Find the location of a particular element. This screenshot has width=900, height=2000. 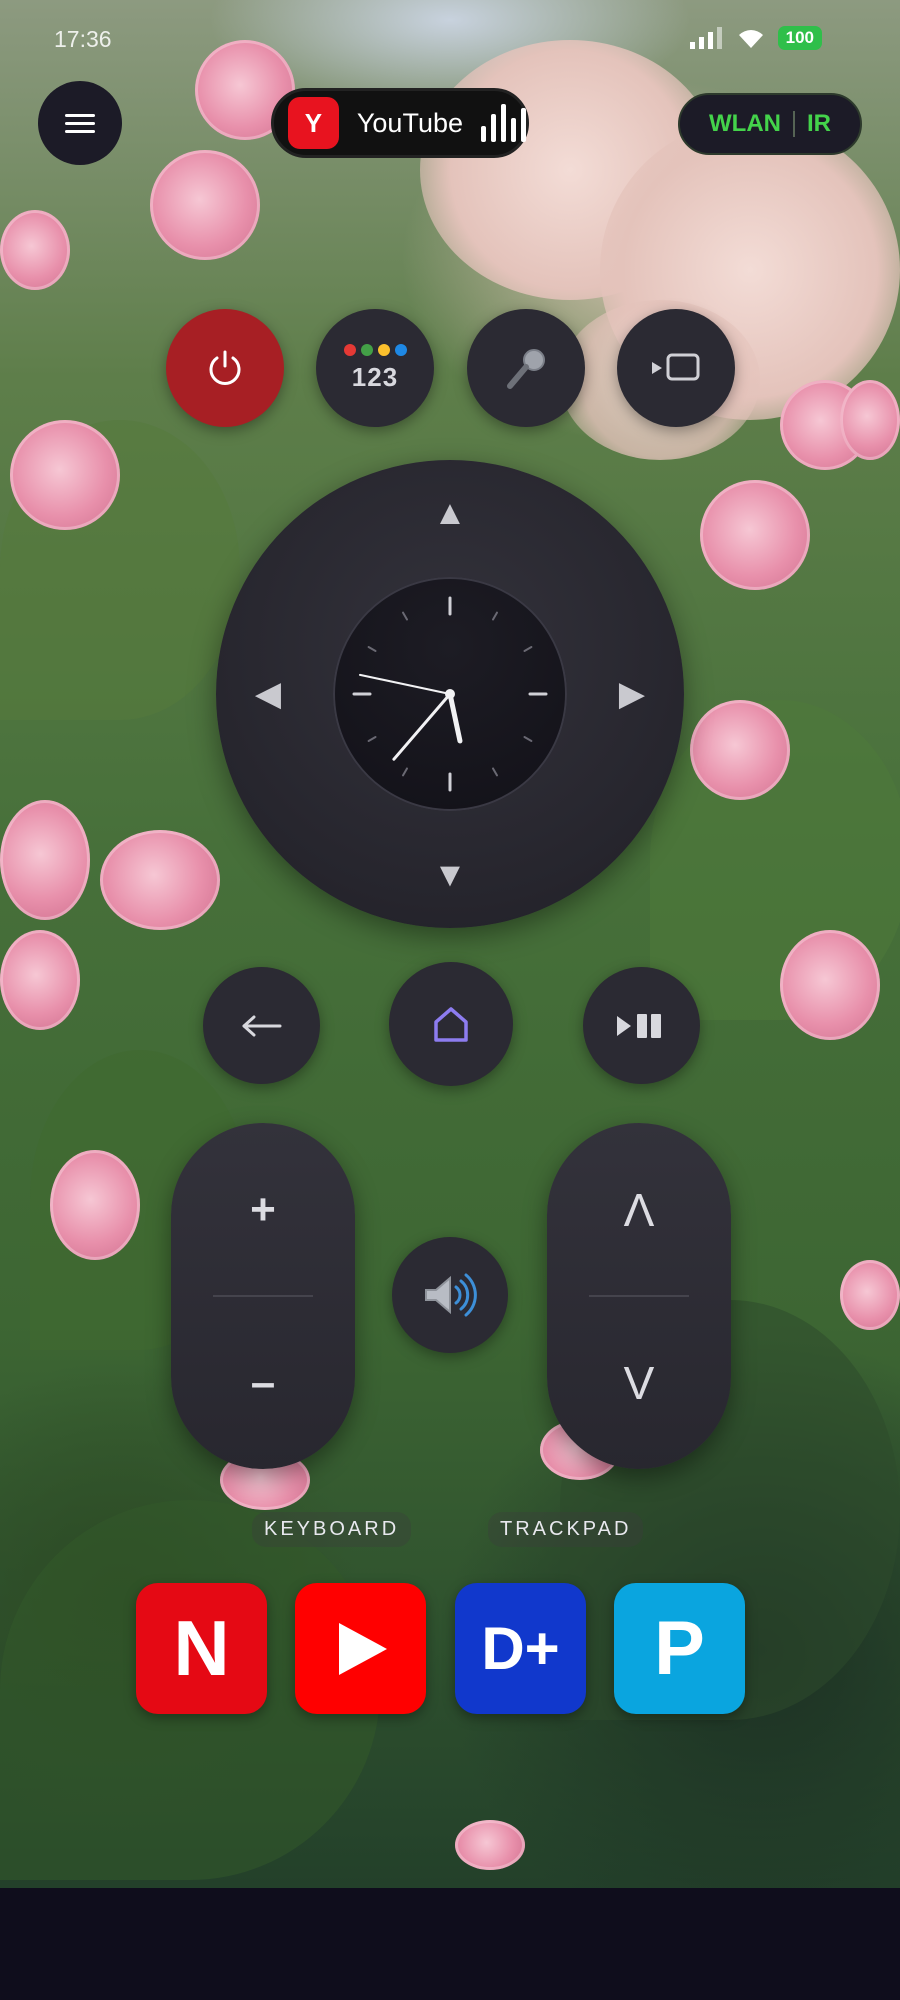

audio-bars-icon is located at coordinates (503, 123).